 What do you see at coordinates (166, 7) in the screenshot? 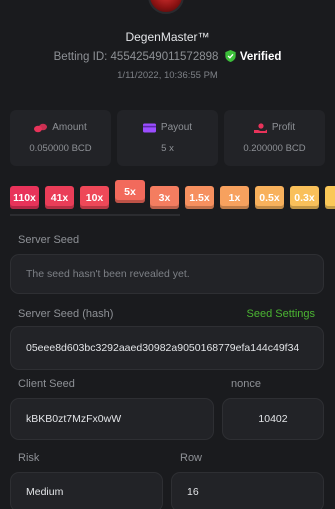
I see `avatar` at bounding box center [166, 7].